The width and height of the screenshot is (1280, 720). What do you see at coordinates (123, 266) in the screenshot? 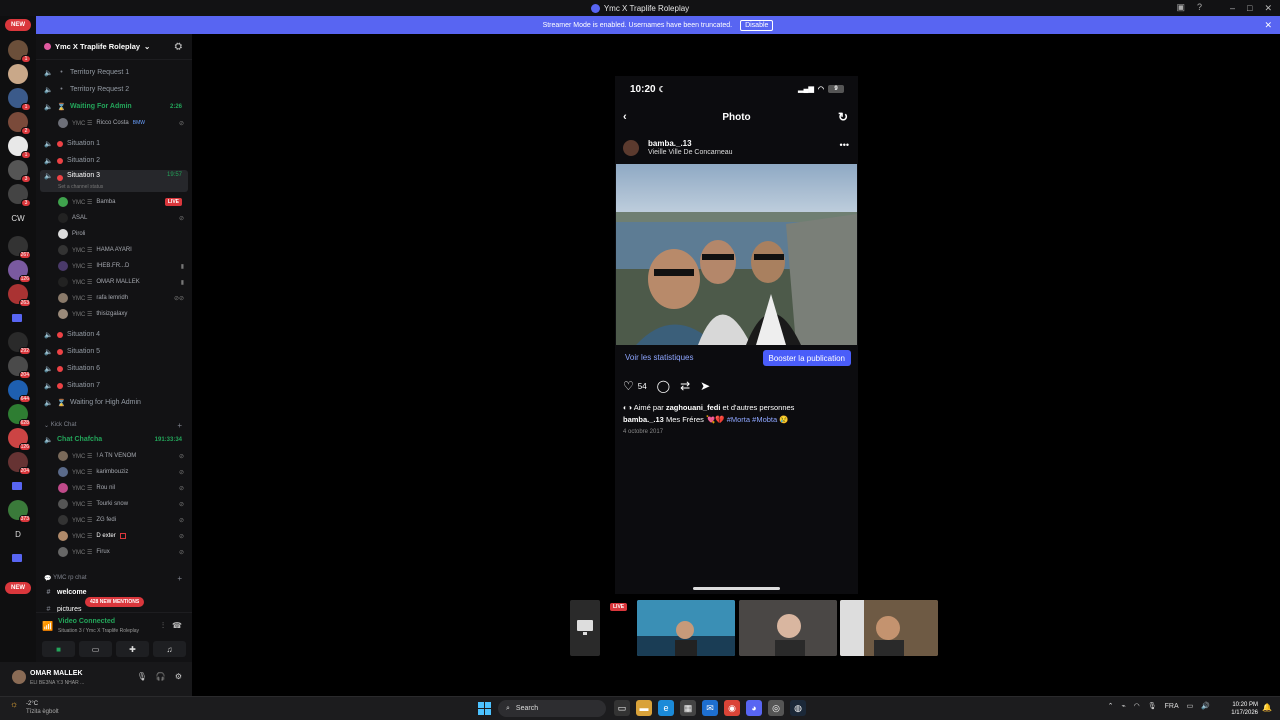
I see `voice-user: YMC ☰ IHEB.FR...D ▮` at bounding box center [123, 266].